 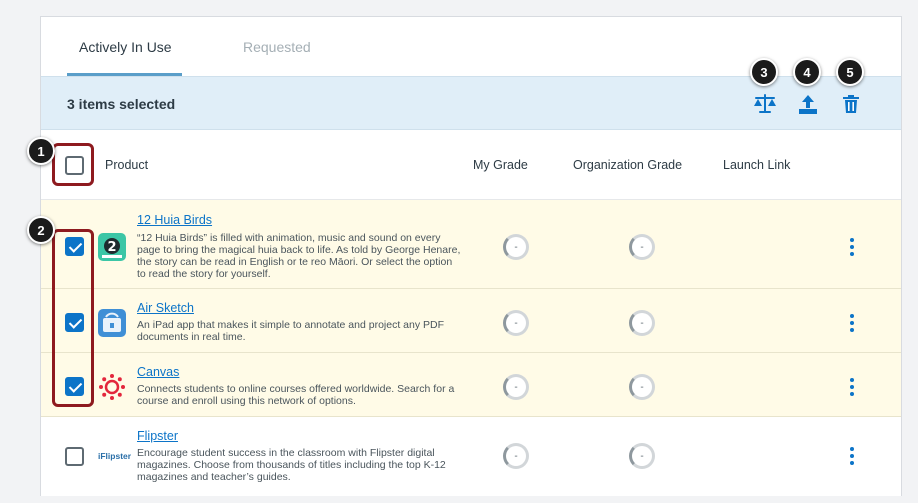 I want to click on column-launch-link: Launch Link, so click(x=757, y=165).